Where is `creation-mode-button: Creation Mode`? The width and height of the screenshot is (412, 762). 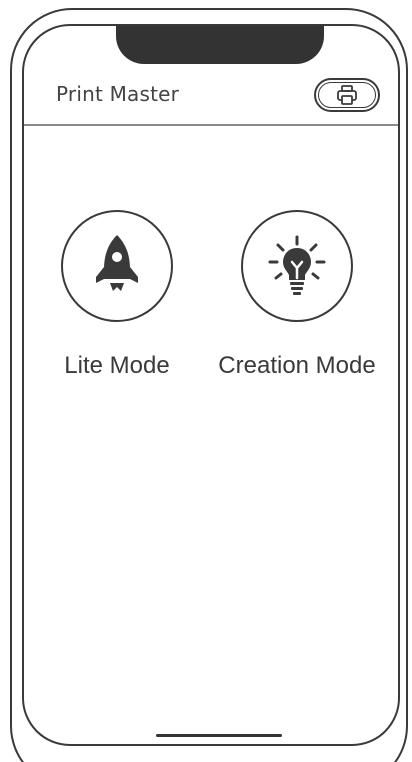
creation-mode-button: Creation Mode is located at coordinates (297, 295).